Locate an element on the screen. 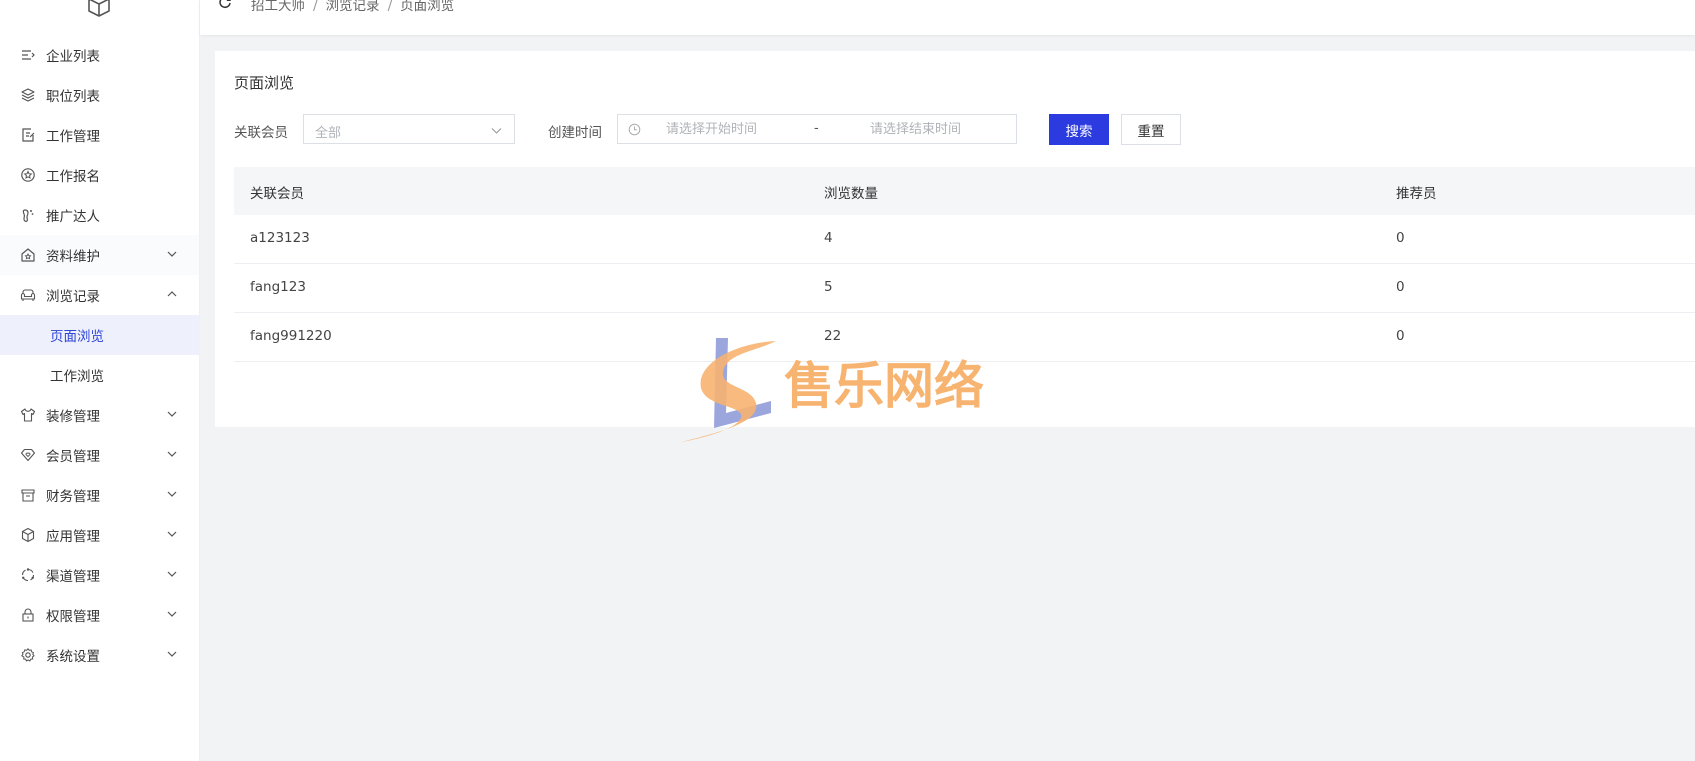  sidebar-item-permission-management: 权限管理 is located at coordinates (99, 615).